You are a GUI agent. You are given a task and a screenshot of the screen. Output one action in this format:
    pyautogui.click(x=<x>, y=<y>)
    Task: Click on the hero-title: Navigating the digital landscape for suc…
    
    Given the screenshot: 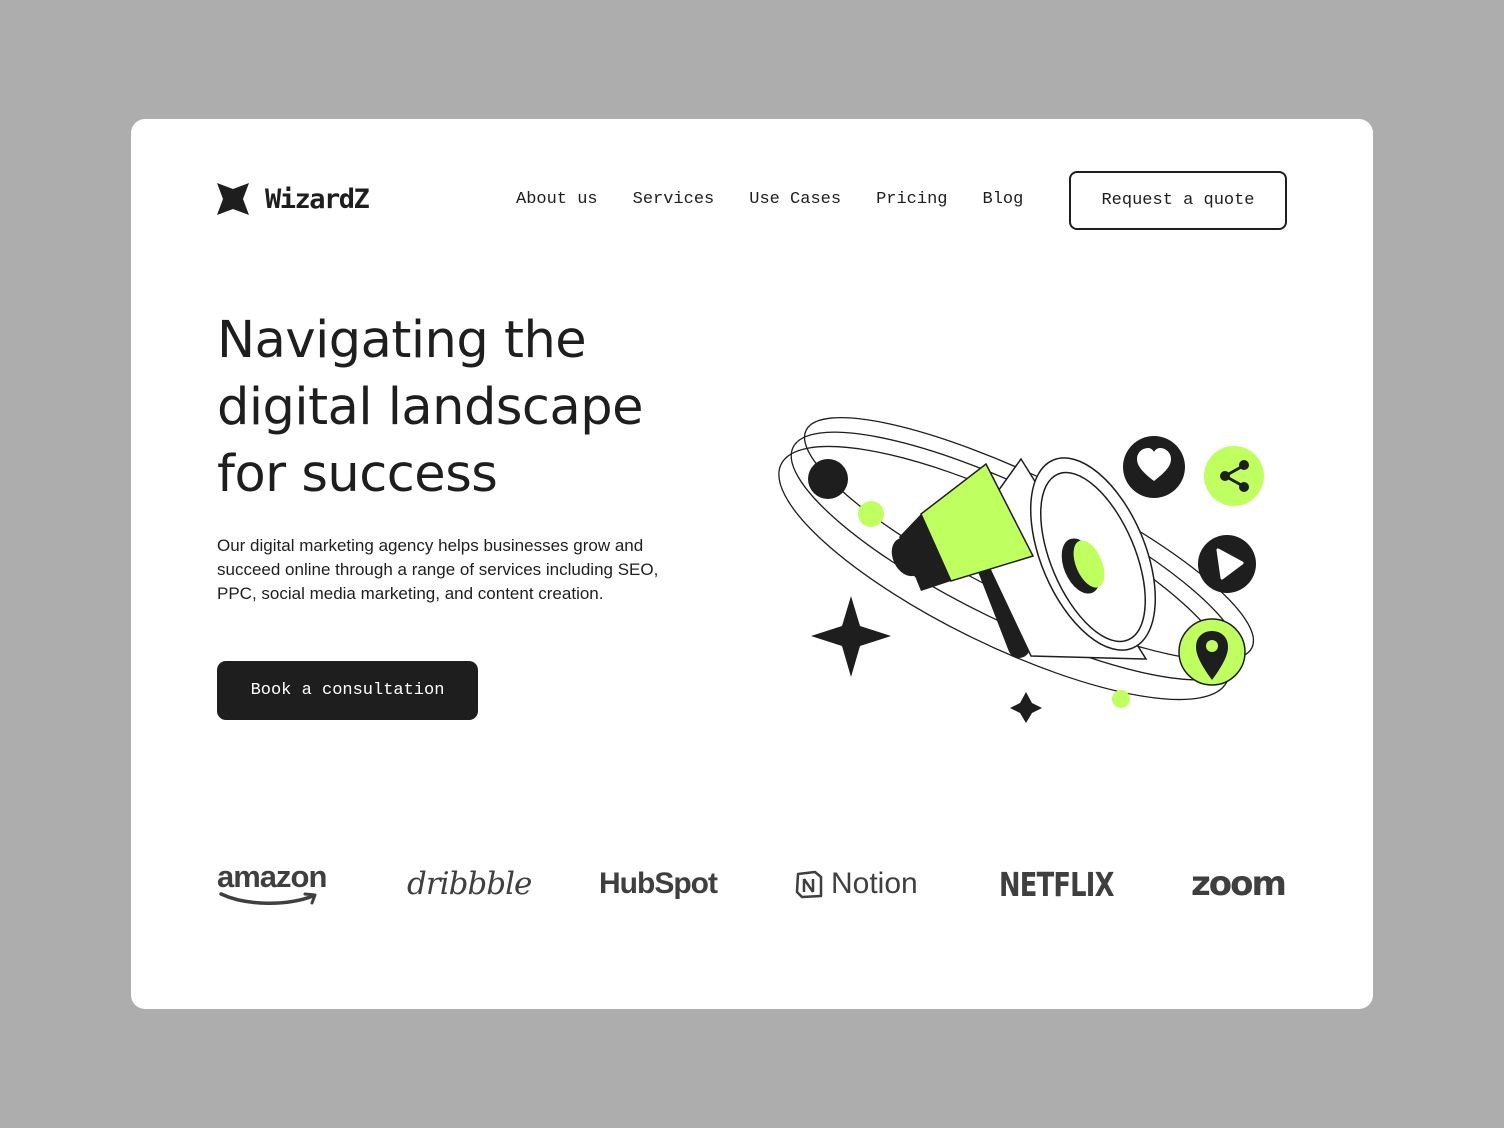 What is the action you would take?
    pyautogui.click(x=452, y=407)
    